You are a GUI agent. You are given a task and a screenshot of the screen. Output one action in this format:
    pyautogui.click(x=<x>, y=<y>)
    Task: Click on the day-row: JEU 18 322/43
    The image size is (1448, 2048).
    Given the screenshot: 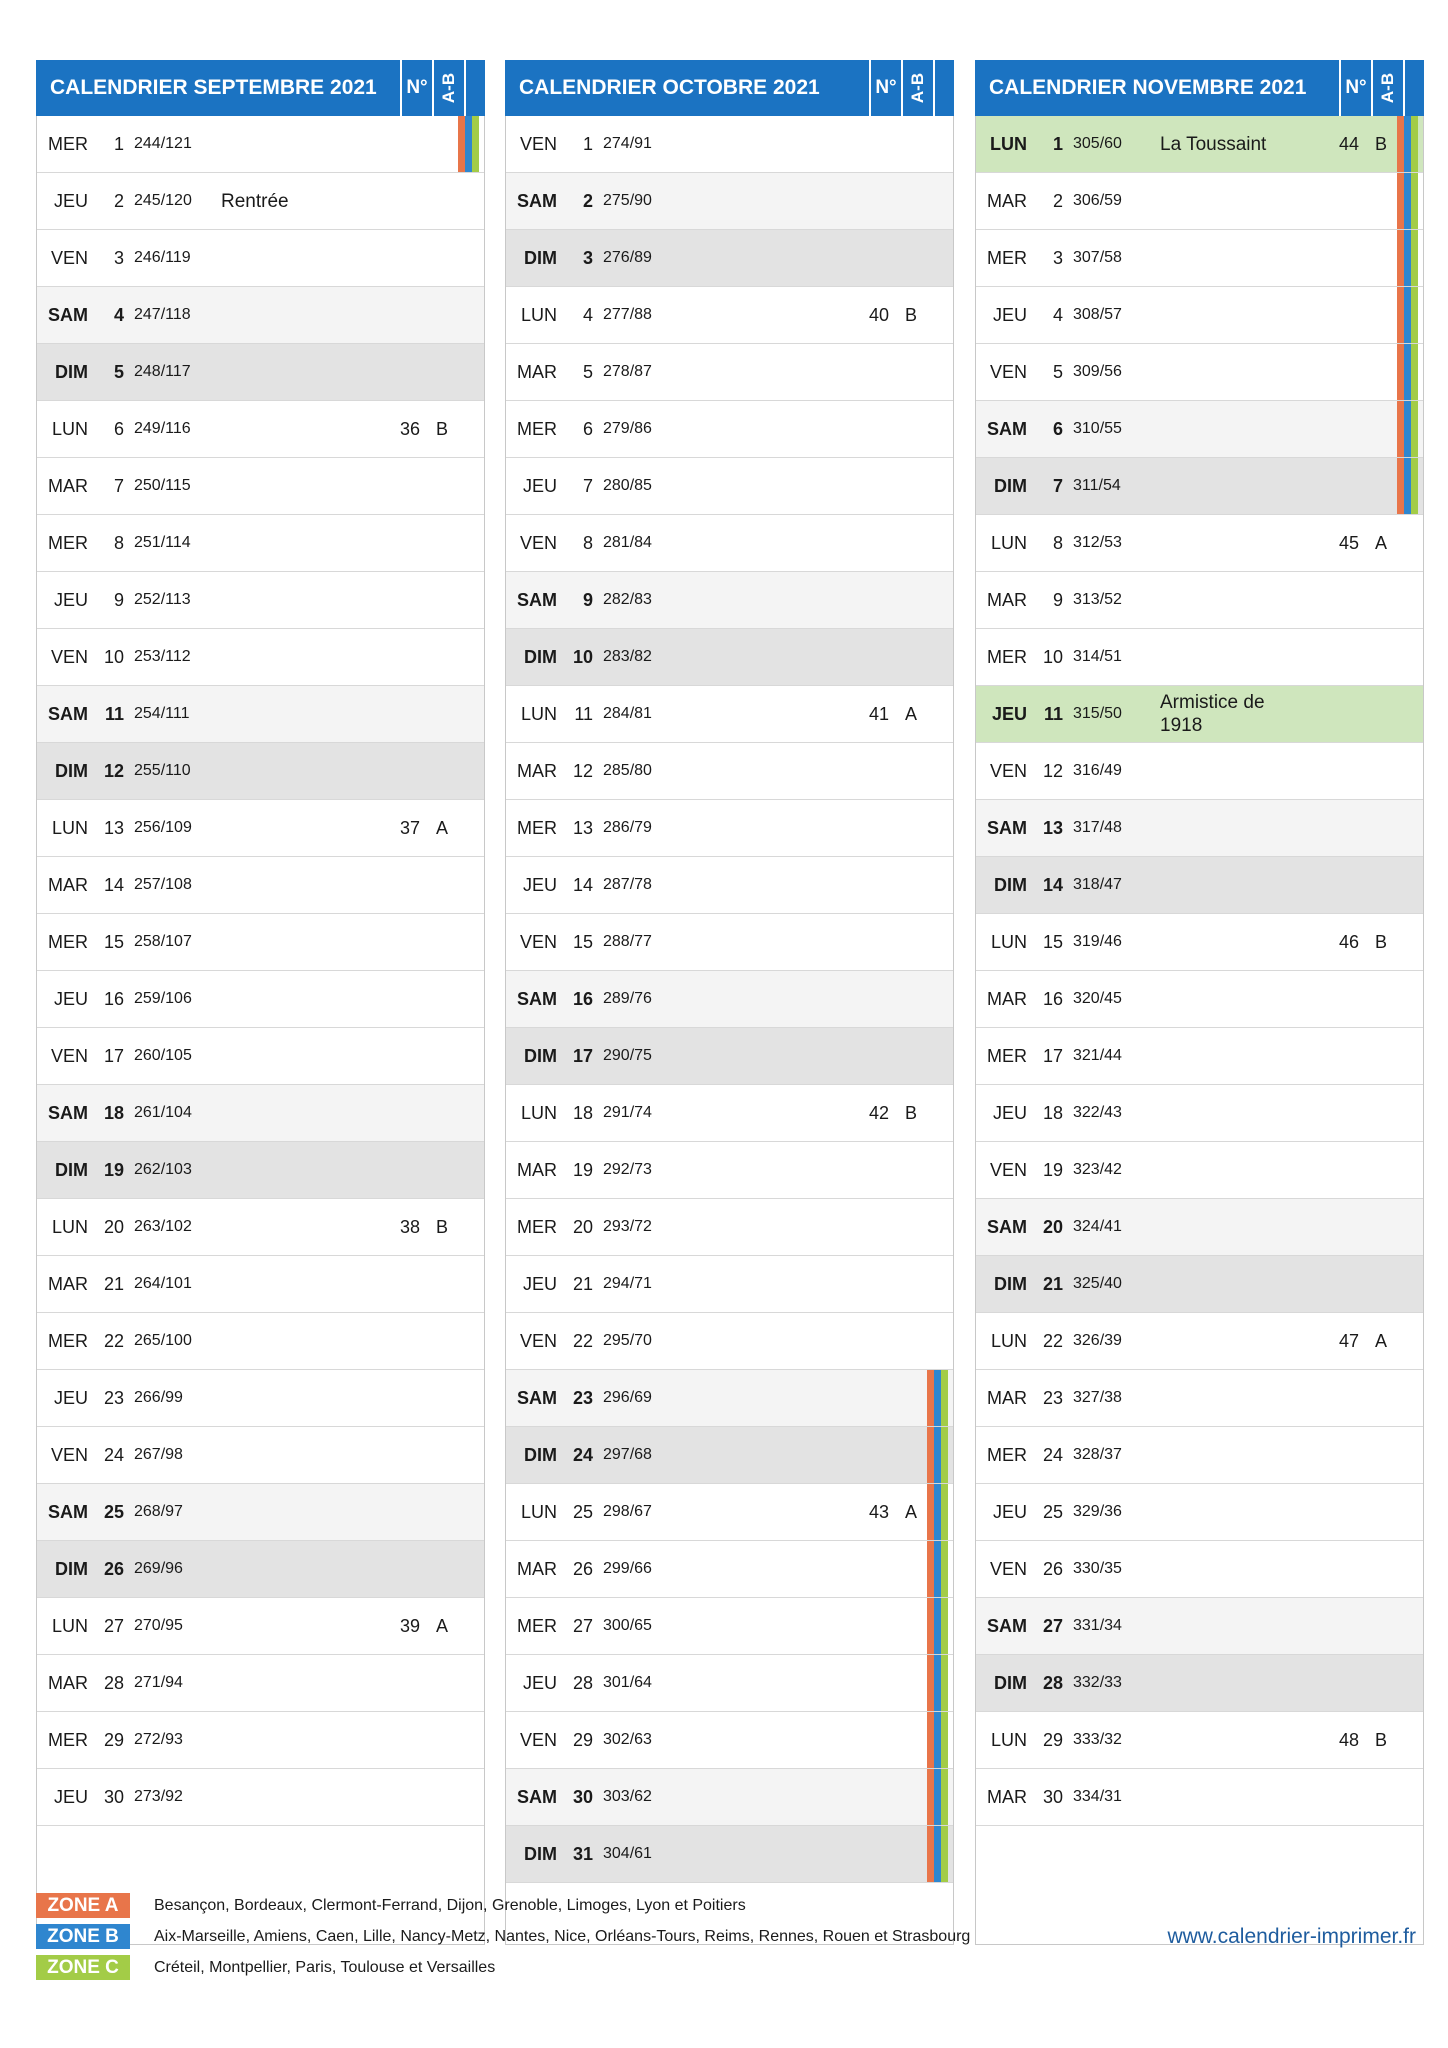 What is the action you would take?
    pyautogui.click(x=1199, y=1113)
    